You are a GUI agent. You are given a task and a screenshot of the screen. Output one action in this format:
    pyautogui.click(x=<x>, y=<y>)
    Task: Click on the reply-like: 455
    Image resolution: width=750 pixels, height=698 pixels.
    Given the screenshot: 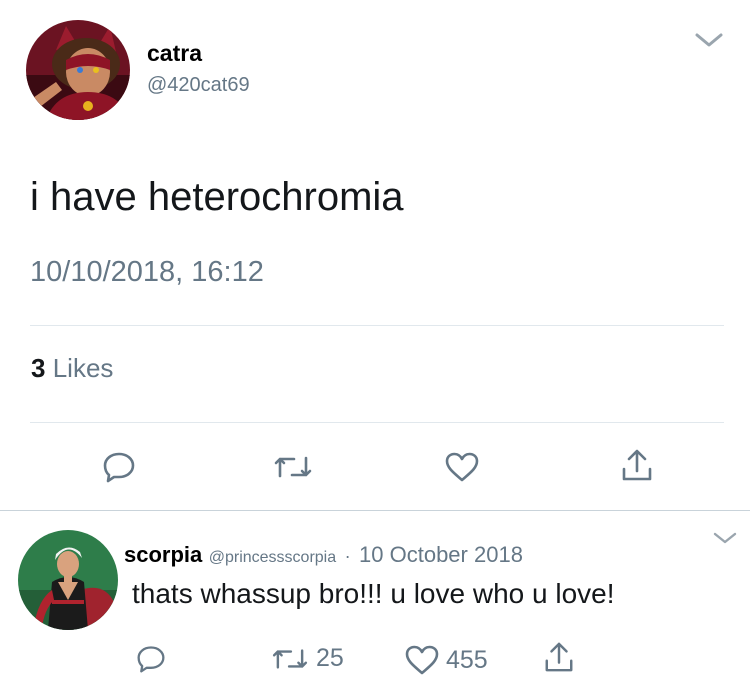 What is the action you would take?
    pyautogui.click(x=446, y=660)
    